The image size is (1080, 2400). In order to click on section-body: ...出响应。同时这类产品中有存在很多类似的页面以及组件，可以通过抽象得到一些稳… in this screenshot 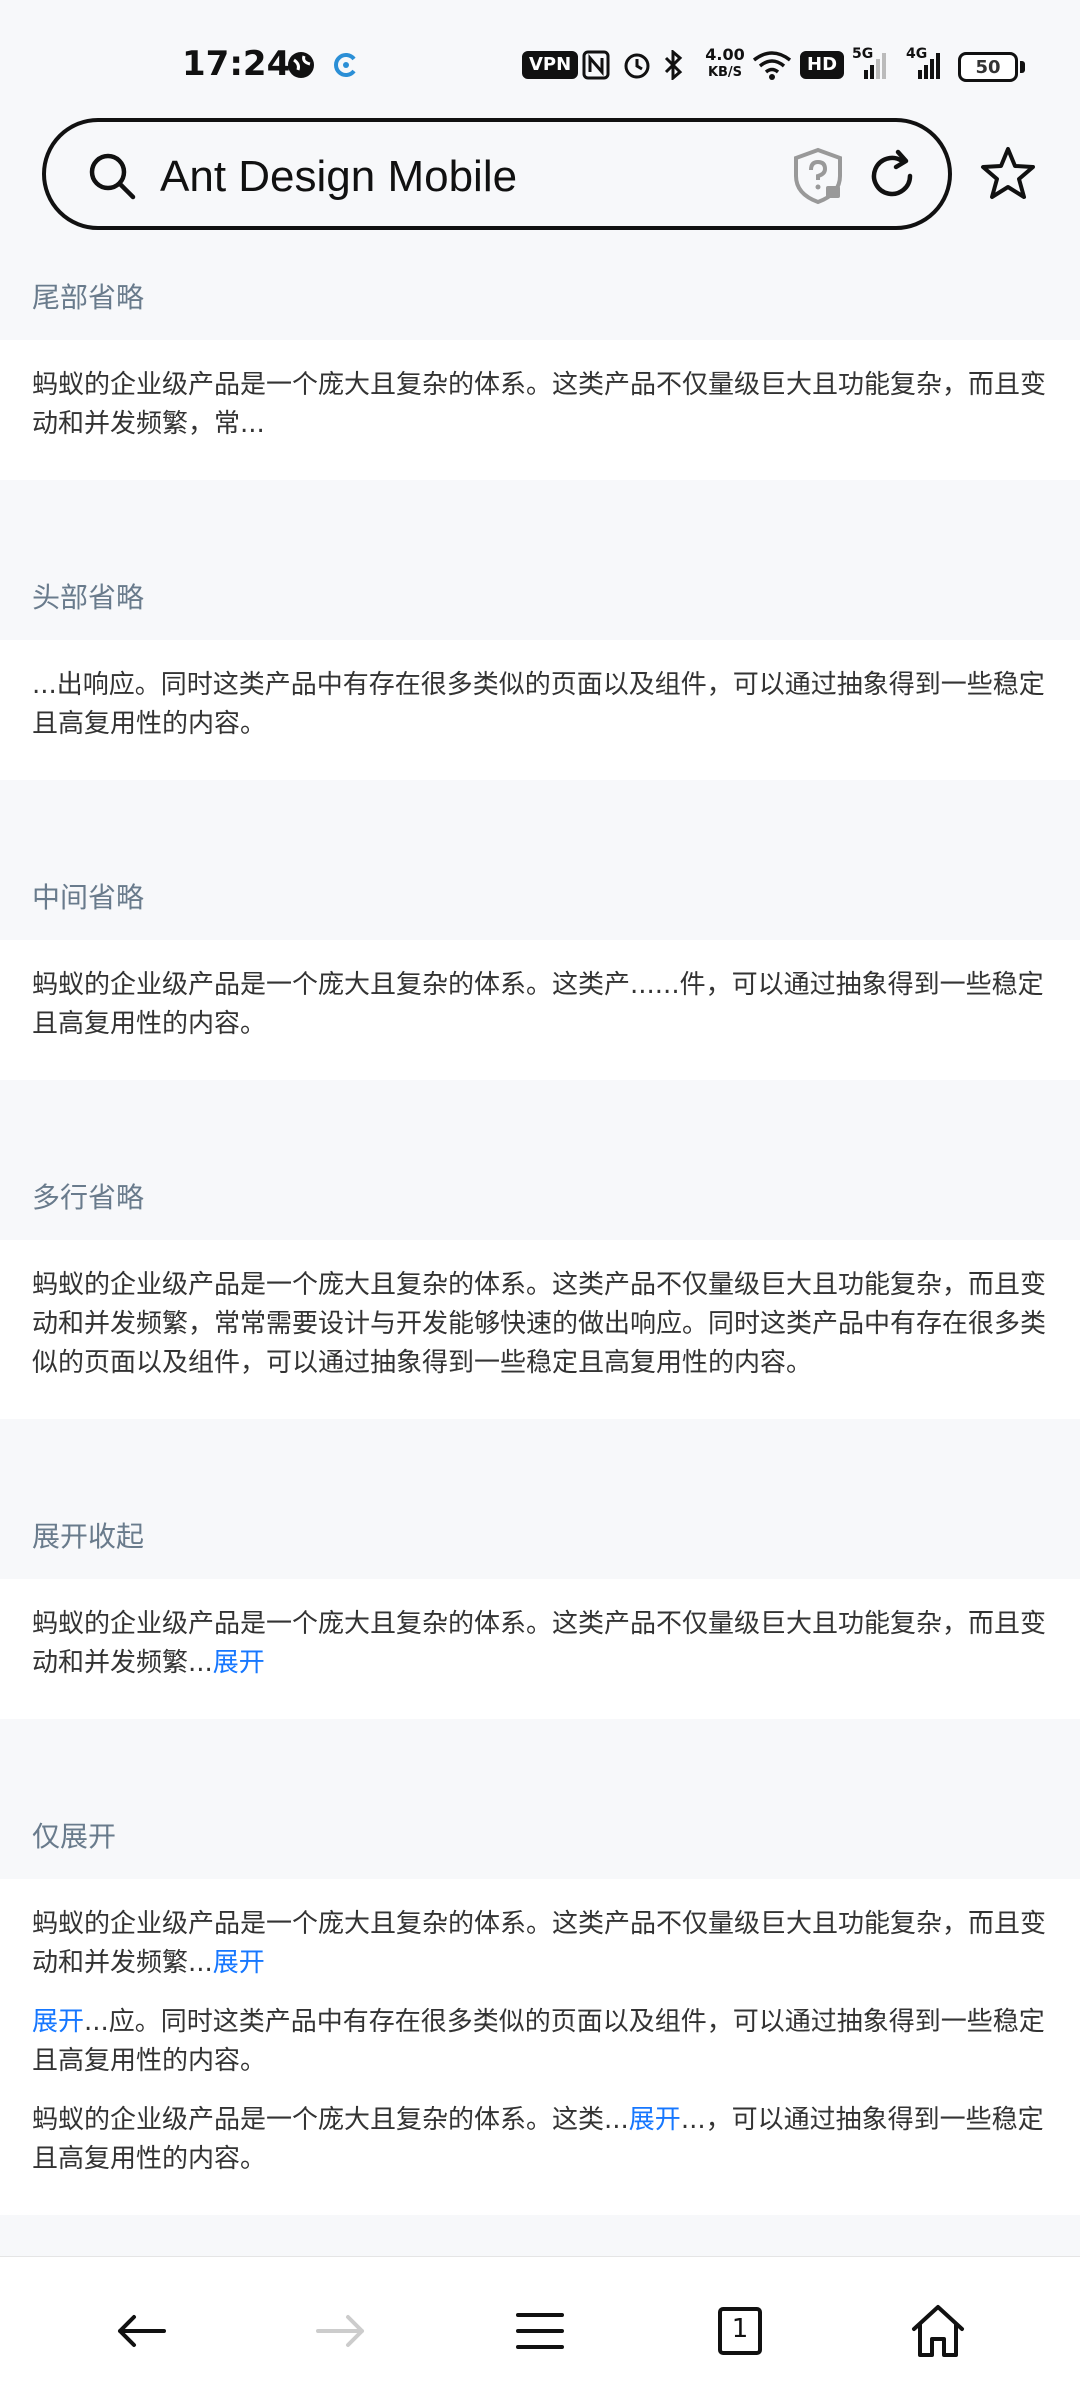, I will do `click(540, 710)`.